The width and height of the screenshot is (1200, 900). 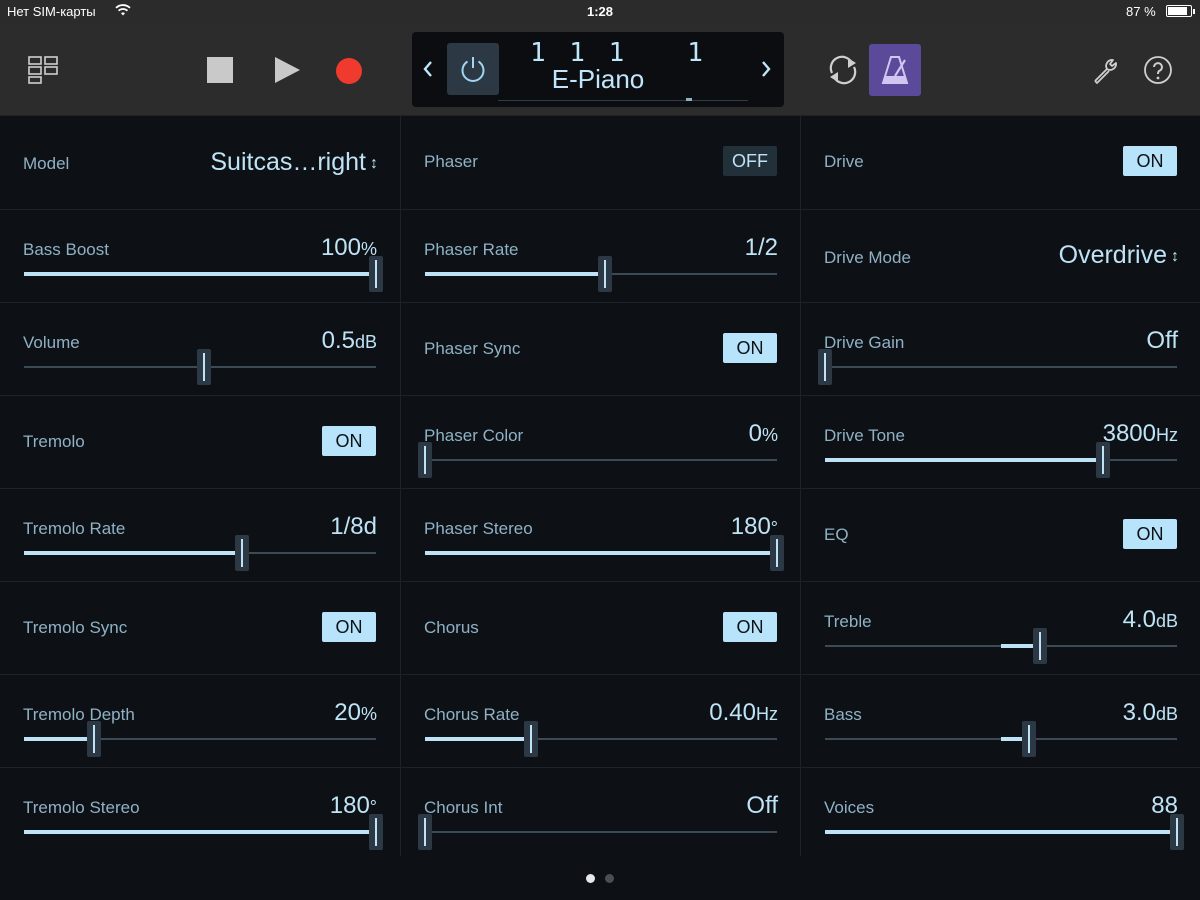 I want to click on browser-button, so click(x=43, y=70).